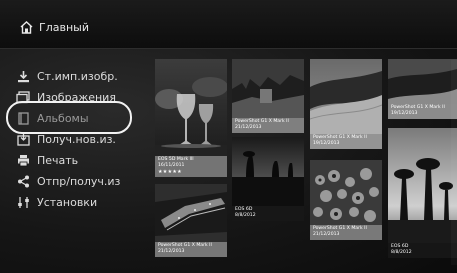 The image size is (457, 273). What do you see at coordinates (191, 118) in the screenshot?
I see `album-tile: EOS 5D Mark III 16/11/2011 ★★★★★` at bounding box center [191, 118].